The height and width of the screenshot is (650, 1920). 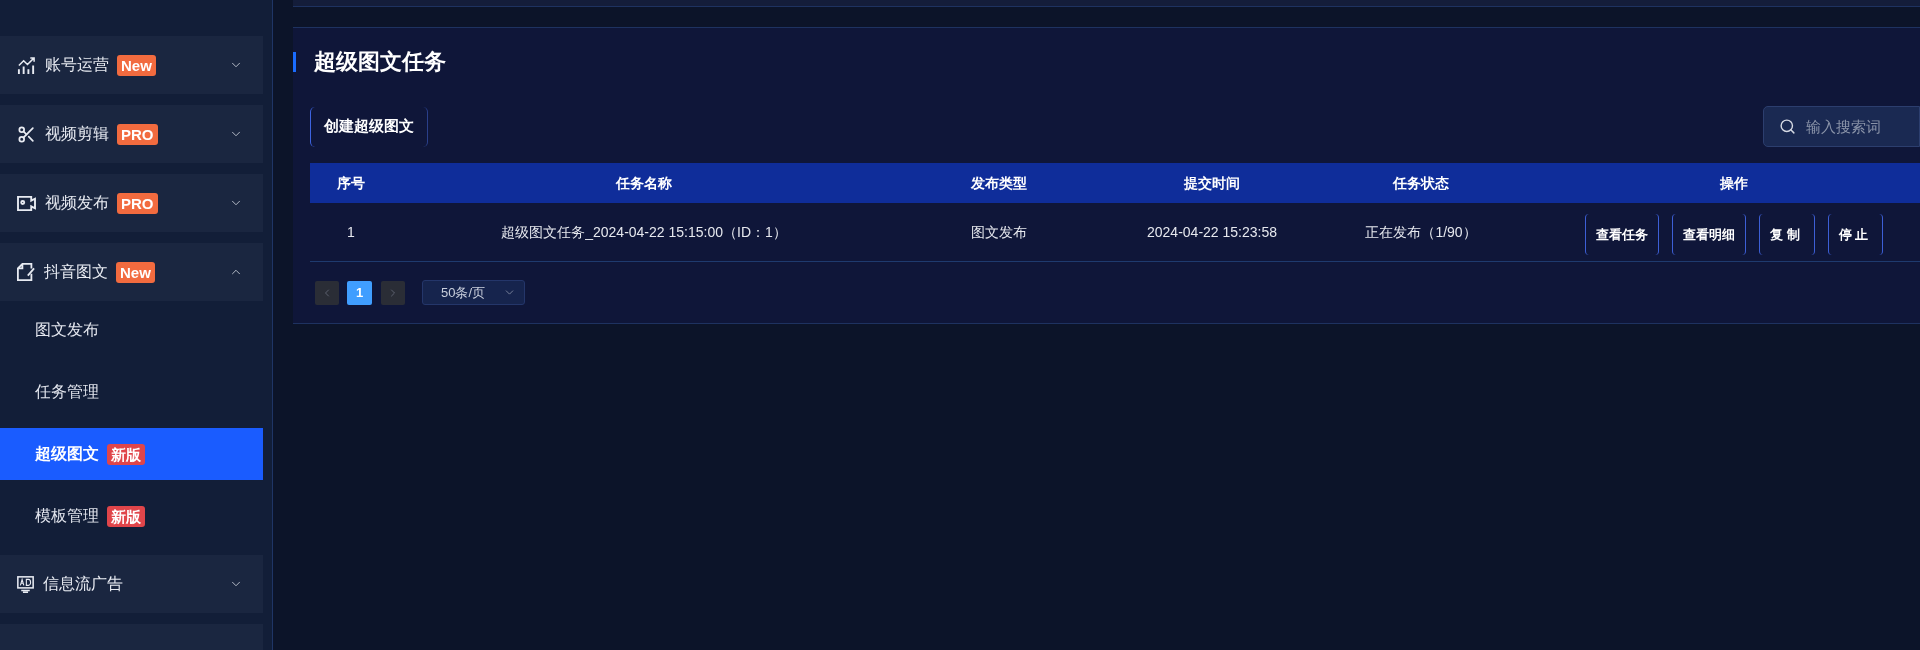 What do you see at coordinates (351, 183) in the screenshot?
I see `column-header: 序号` at bounding box center [351, 183].